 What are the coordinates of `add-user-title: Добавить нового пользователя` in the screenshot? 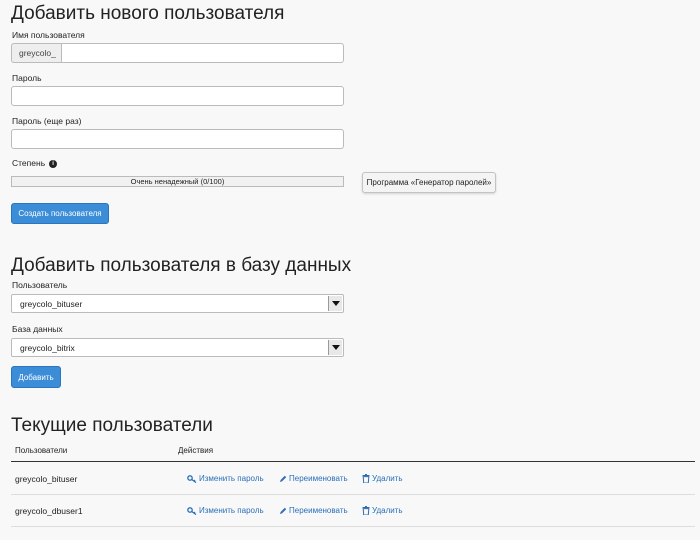 It's located at (148, 13).